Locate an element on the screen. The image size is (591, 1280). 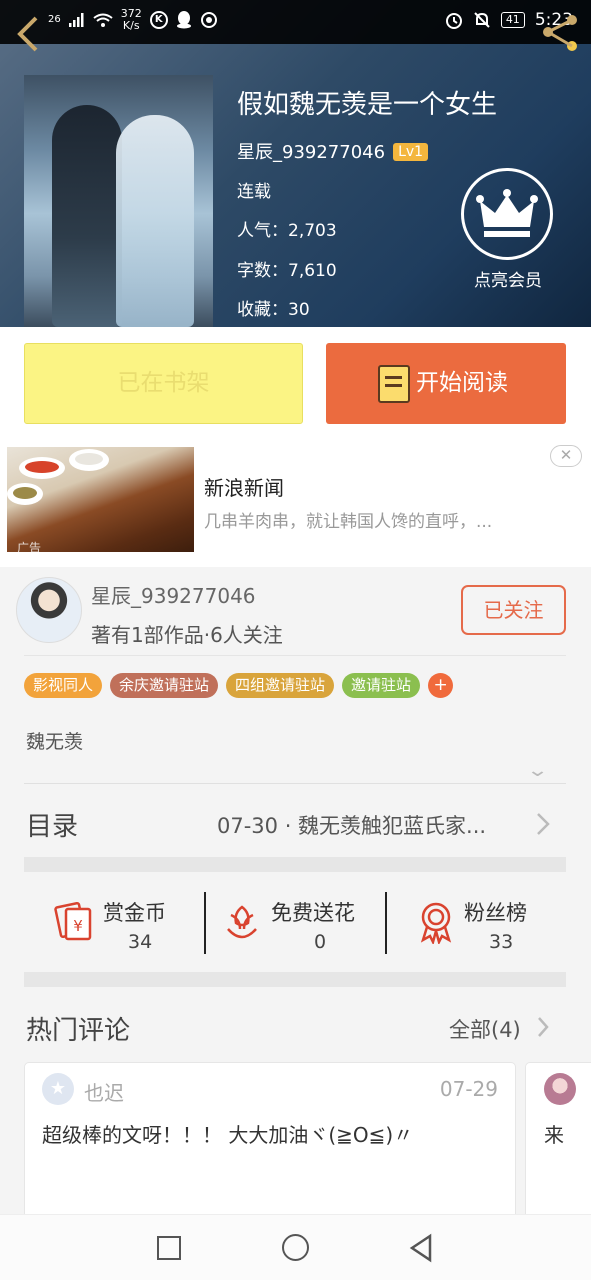
comment-text: 超级棒的文呀！！！ 大大加油ヾ(≧O≦)〃 is located at coordinates (228, 1135).